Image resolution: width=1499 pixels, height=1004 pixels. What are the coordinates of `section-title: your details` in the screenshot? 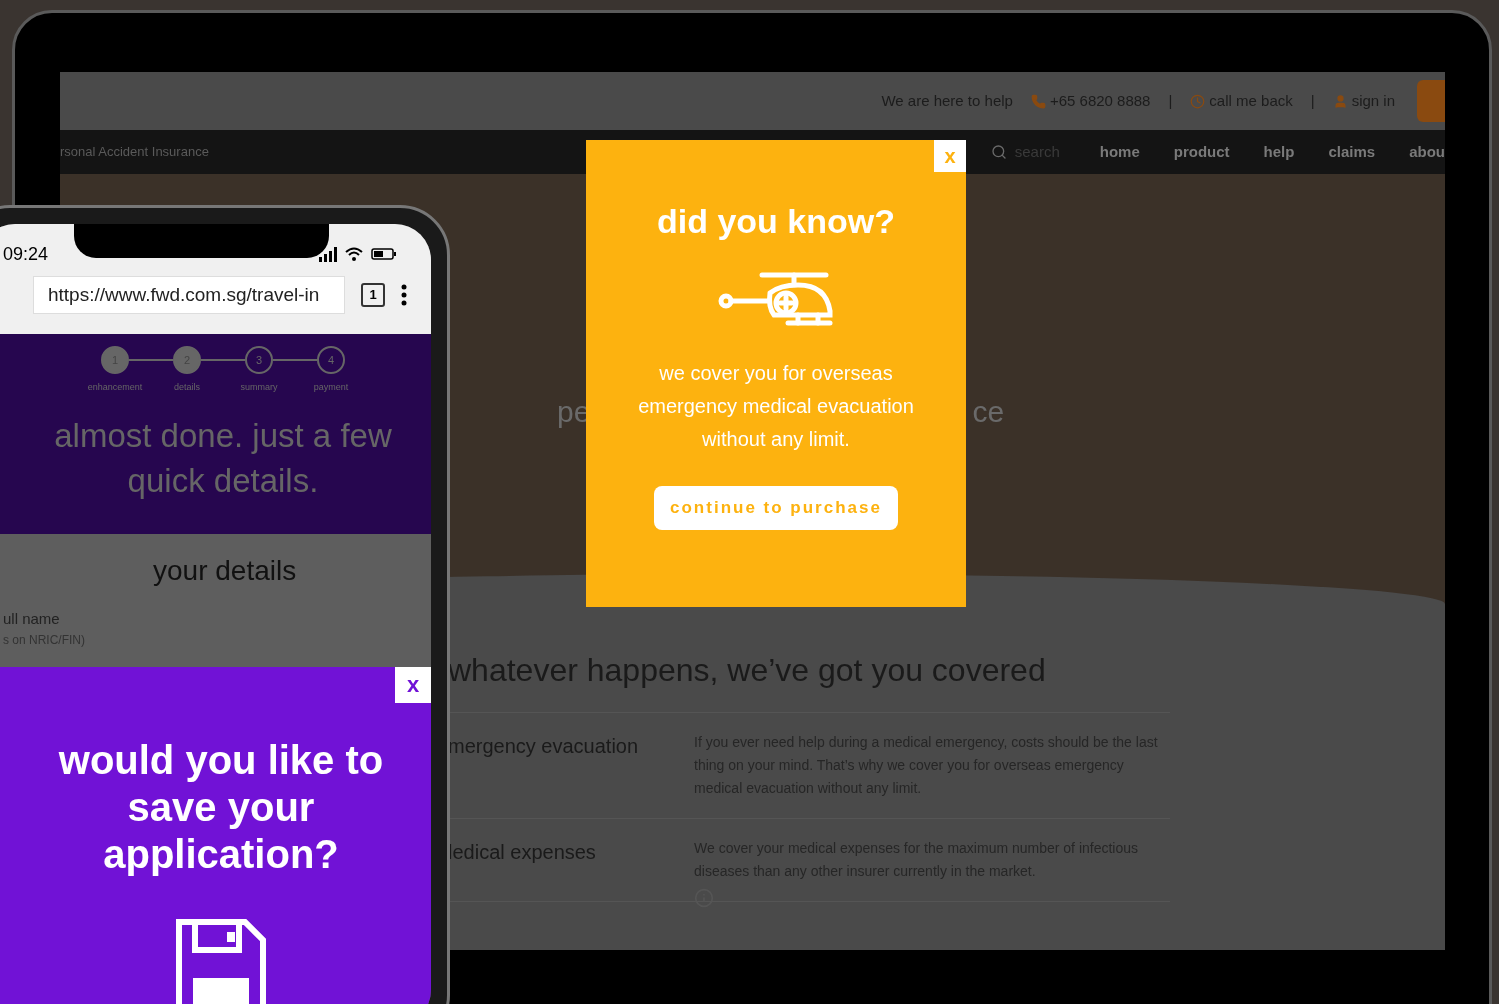 It's located at (225, 571).